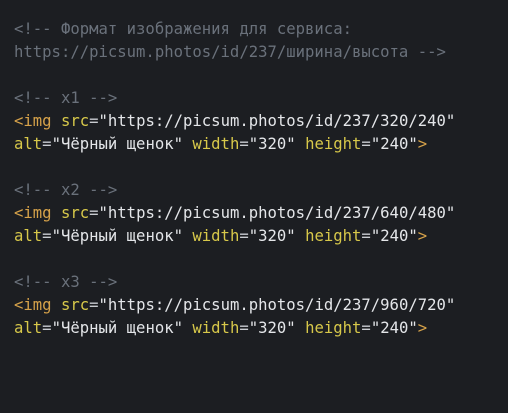  I want to click on comment-text: <!-- x1 -->, so click(66, 98).